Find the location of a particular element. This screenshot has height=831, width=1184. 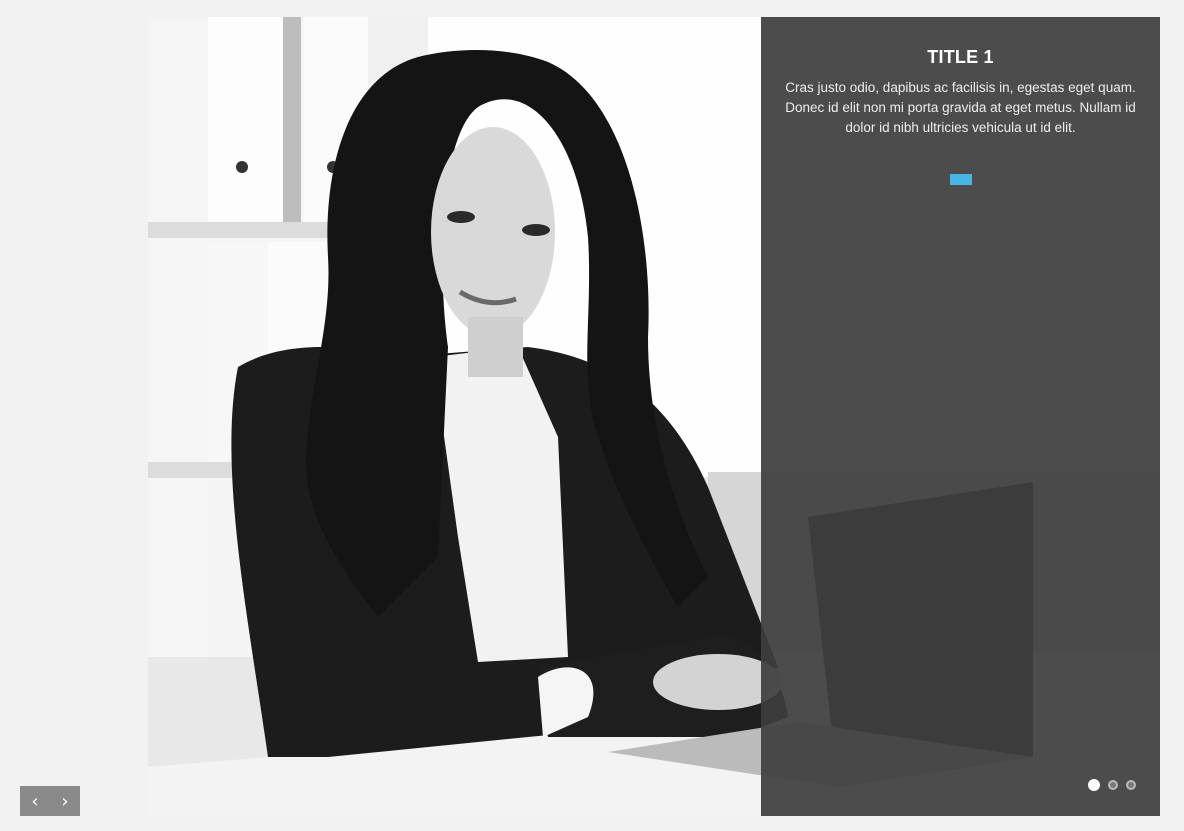

prev-button: ‹ is located at coordinates (35, 801).